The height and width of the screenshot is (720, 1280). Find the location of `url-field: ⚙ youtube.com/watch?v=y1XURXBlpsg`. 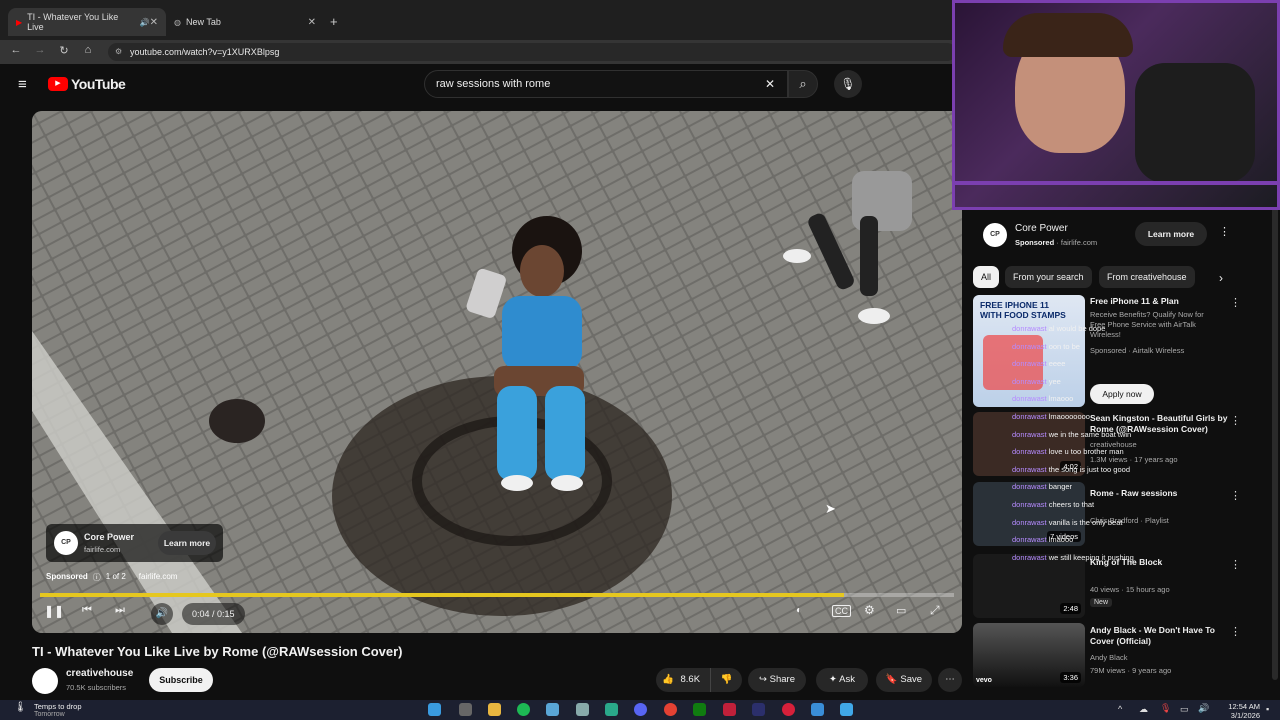

url-field: ⚙ youtube.com/watch?v=y1XURXBlpsg is located at coordinates (532, 52).